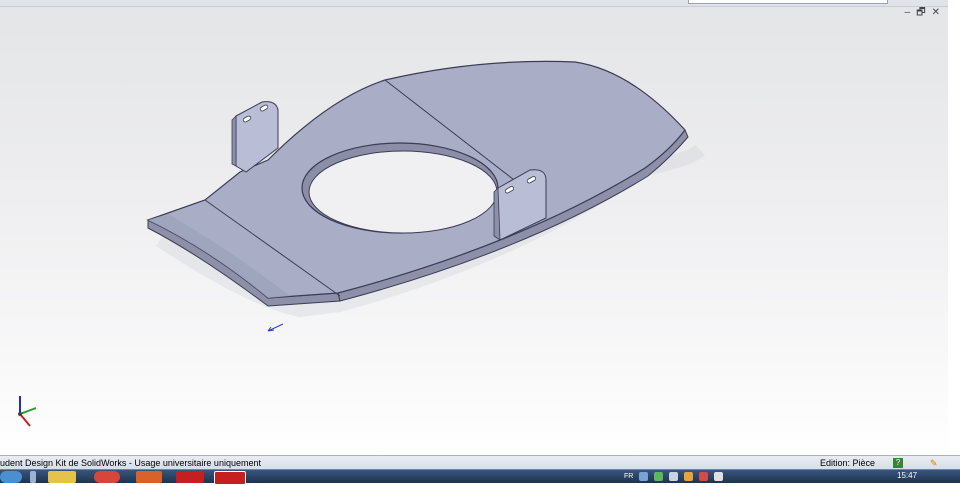 Image resolution: width=960 pixels, height=485 pixels. Describe the element at coordinates (275, 327) in the screenshot. I see `origin-marker` at that location.